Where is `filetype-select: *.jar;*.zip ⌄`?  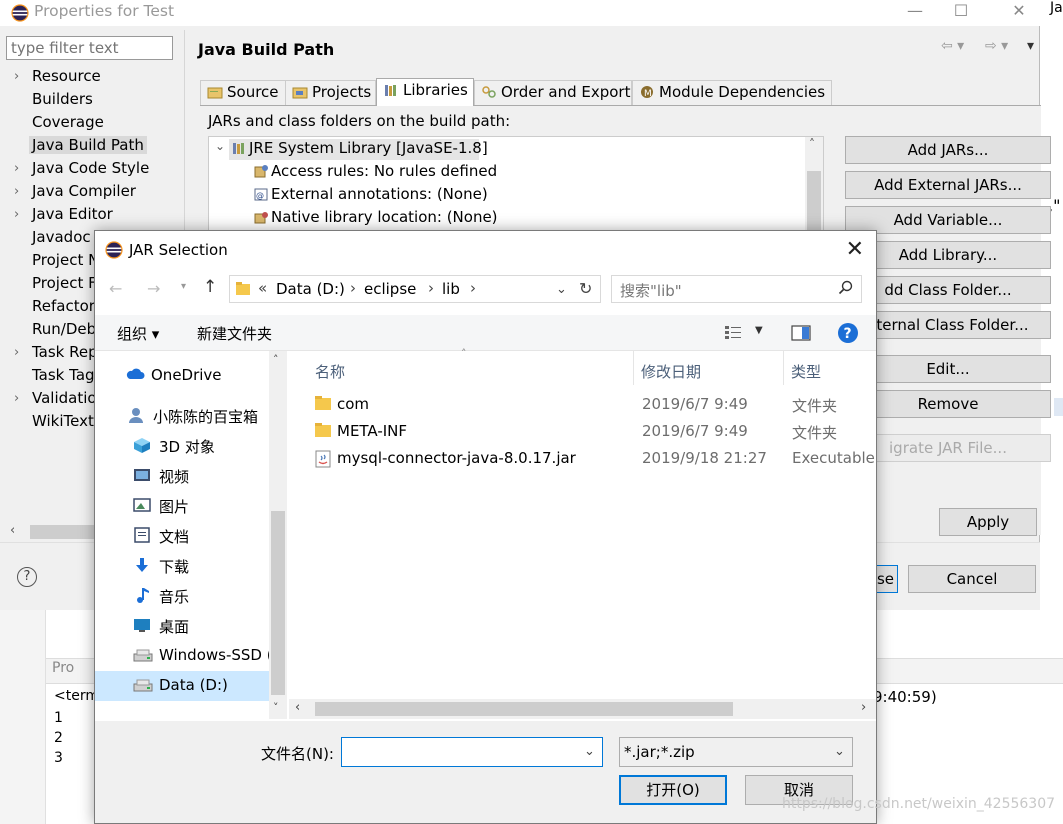 filetype-select: *.jar;*.zip ⌄ is located at coordinates (736, 752).